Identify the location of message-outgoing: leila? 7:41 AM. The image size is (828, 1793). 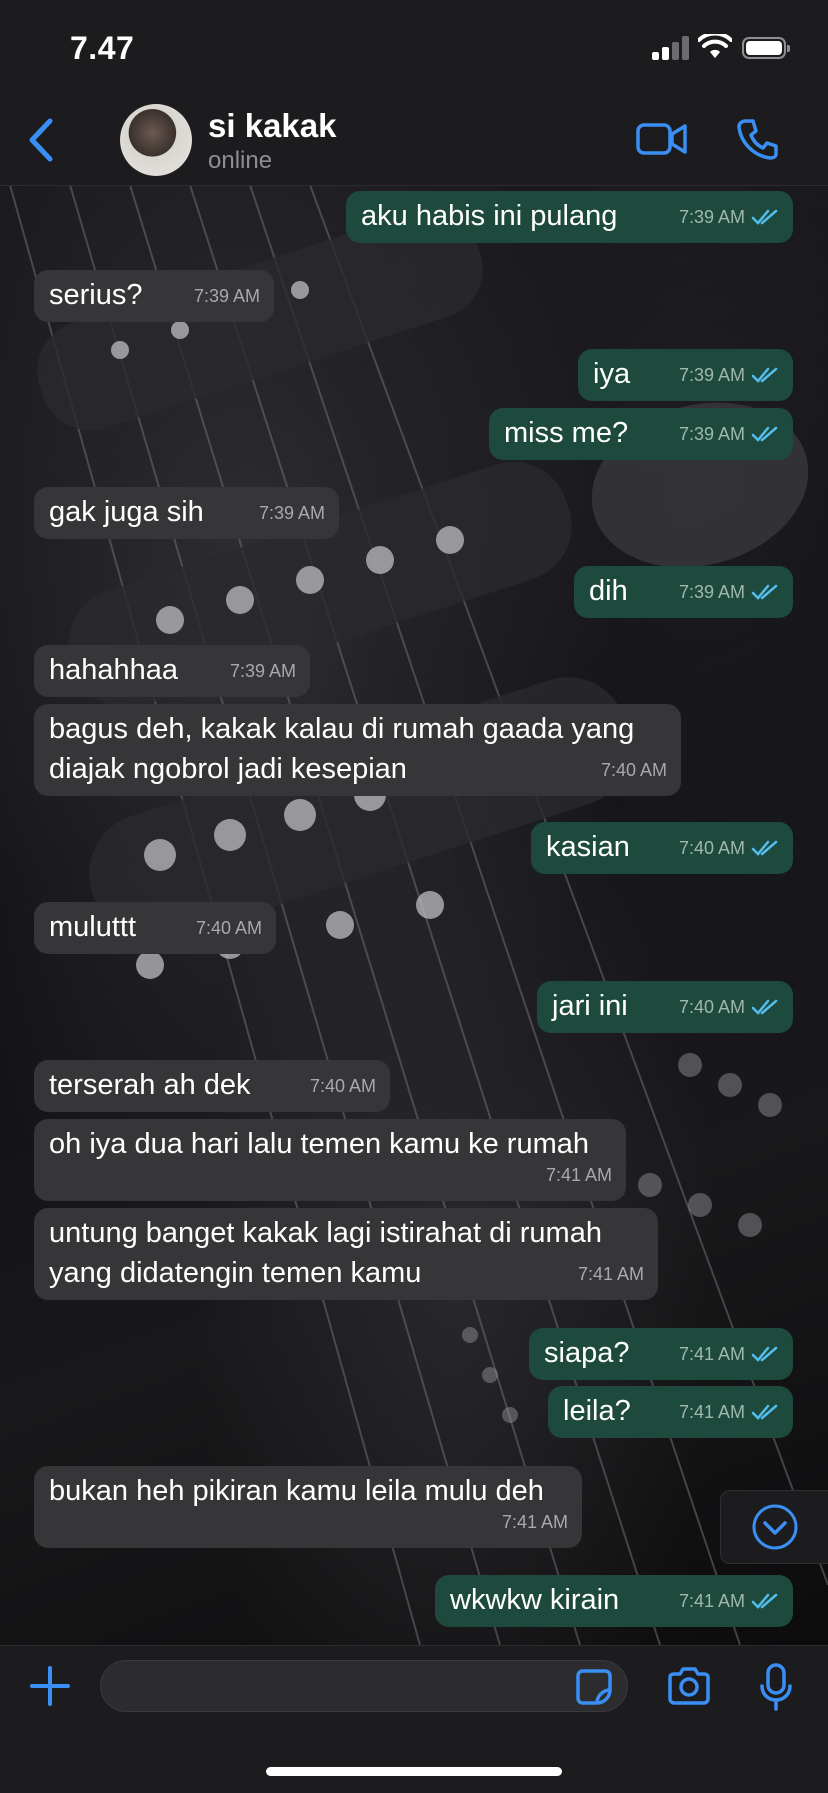
(670, 1412).